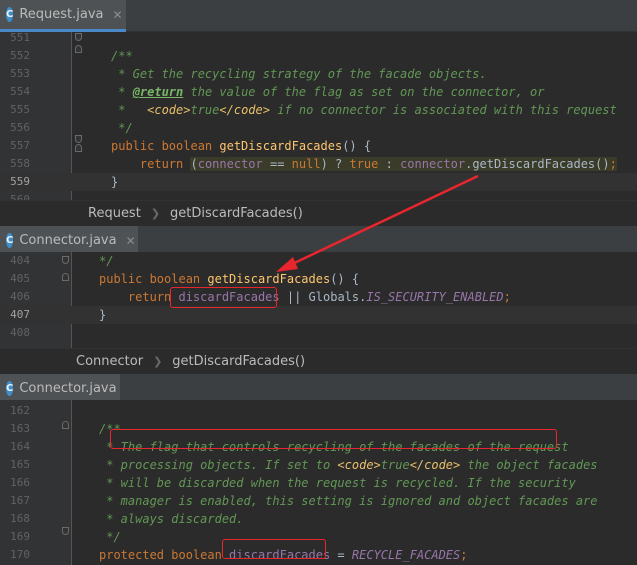 The height and width of the screenshot is (565, 637). Describe the element at coordinates (318, 195) in the screenshot. I see `code-line: 560` at that location.